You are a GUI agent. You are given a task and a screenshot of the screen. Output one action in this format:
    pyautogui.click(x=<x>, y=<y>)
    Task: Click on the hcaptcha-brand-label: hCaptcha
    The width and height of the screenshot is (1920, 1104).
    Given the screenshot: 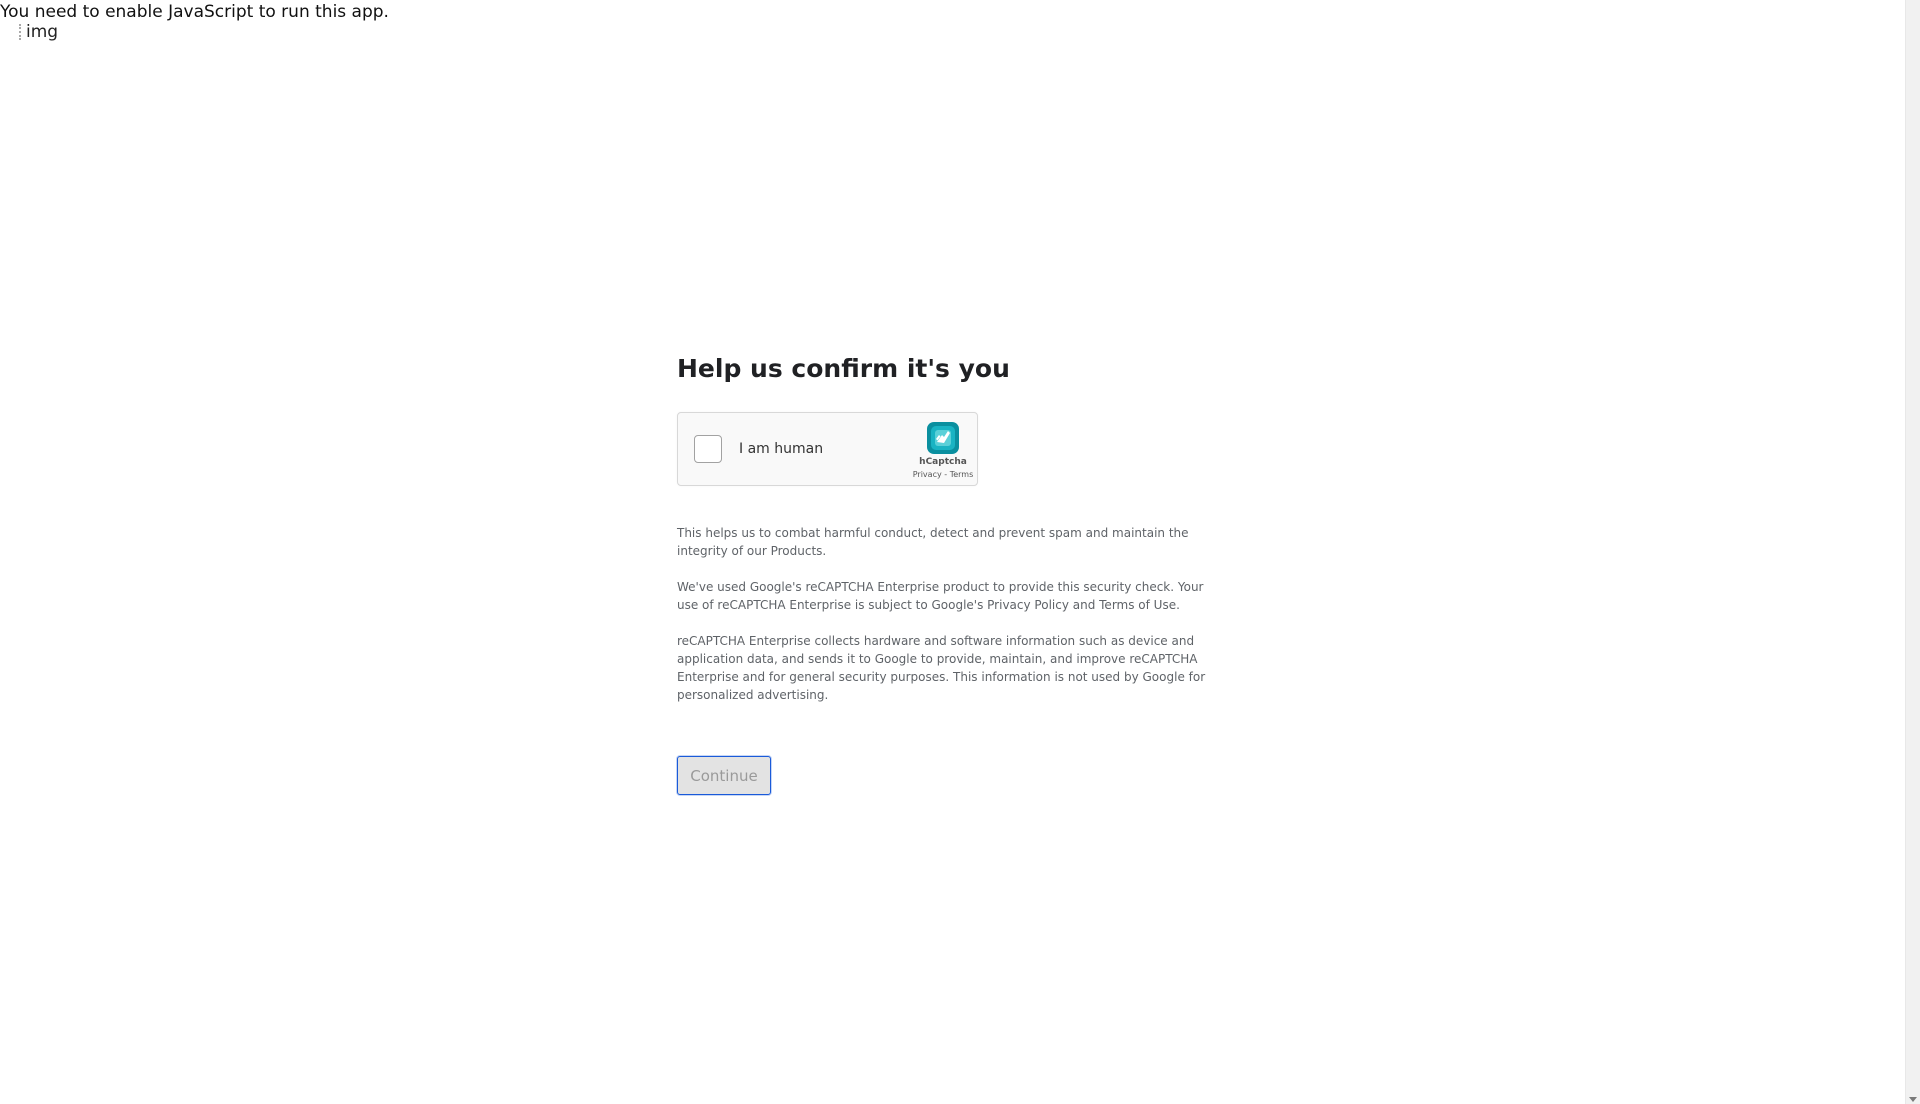 What is the action you would take?
    pyautogui.click(x=943, y=462)
    